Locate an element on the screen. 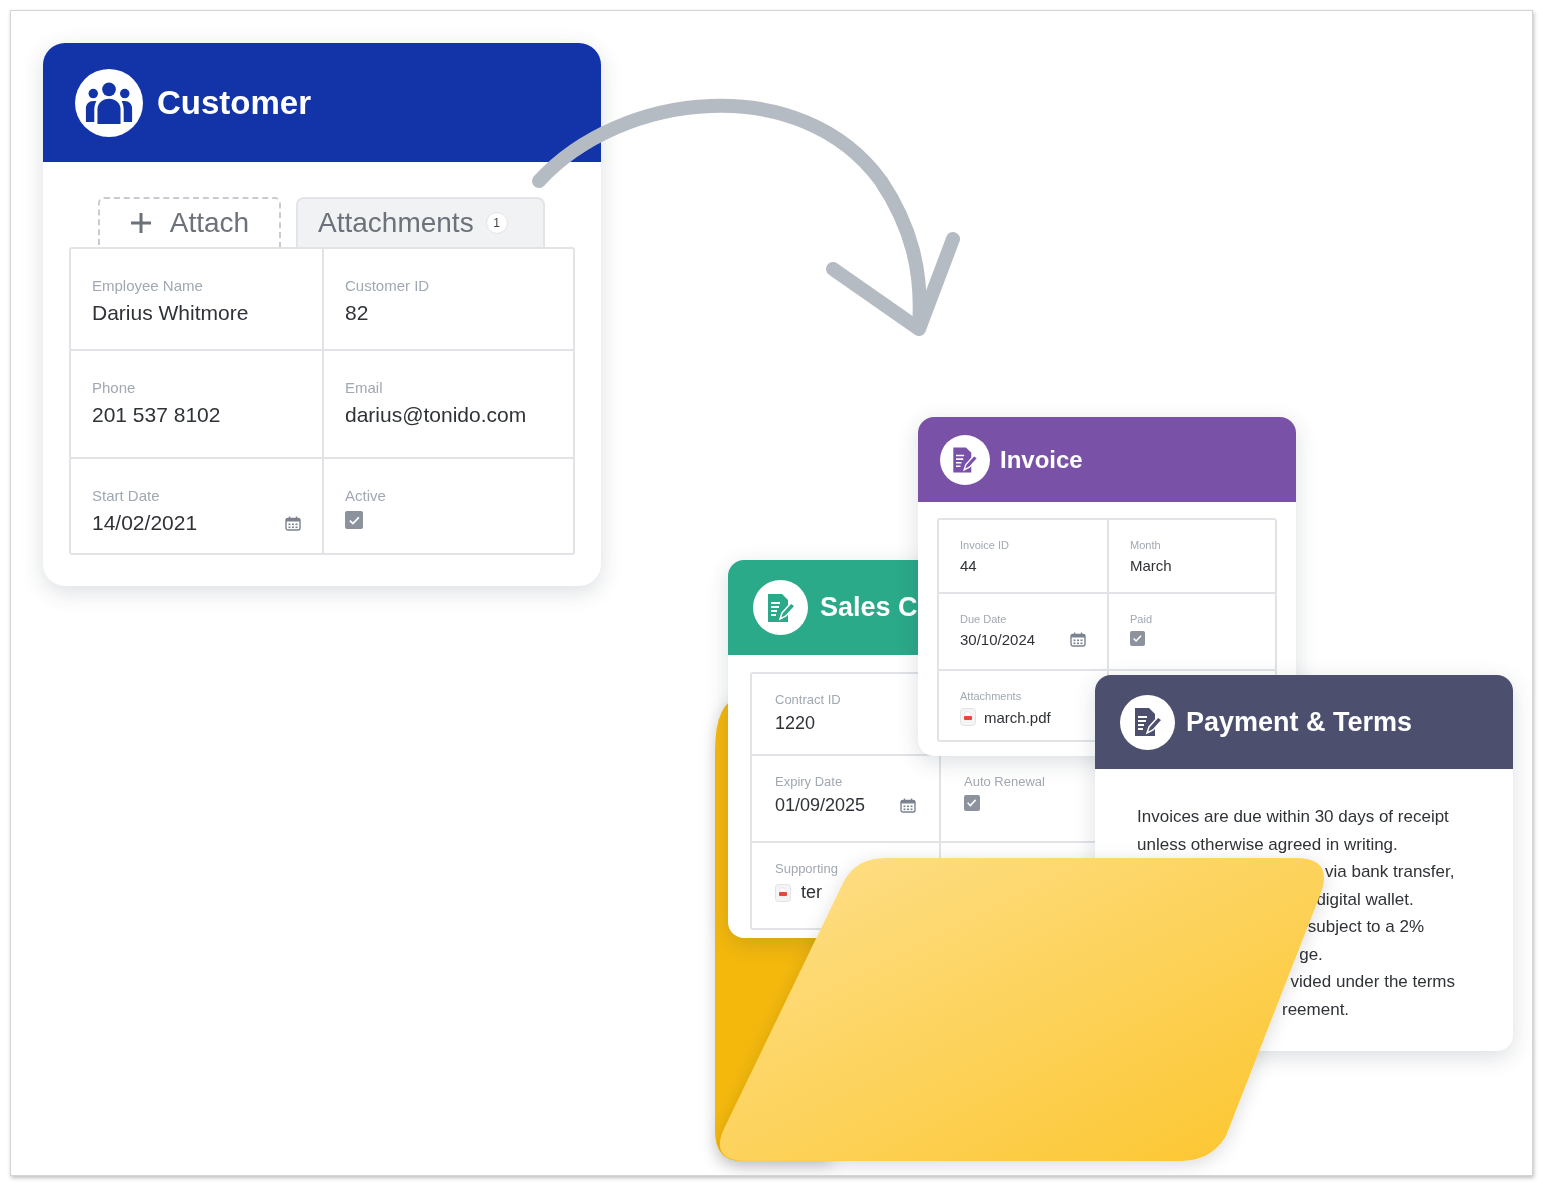  field-label: Phone is located at coordinates (114, 387).